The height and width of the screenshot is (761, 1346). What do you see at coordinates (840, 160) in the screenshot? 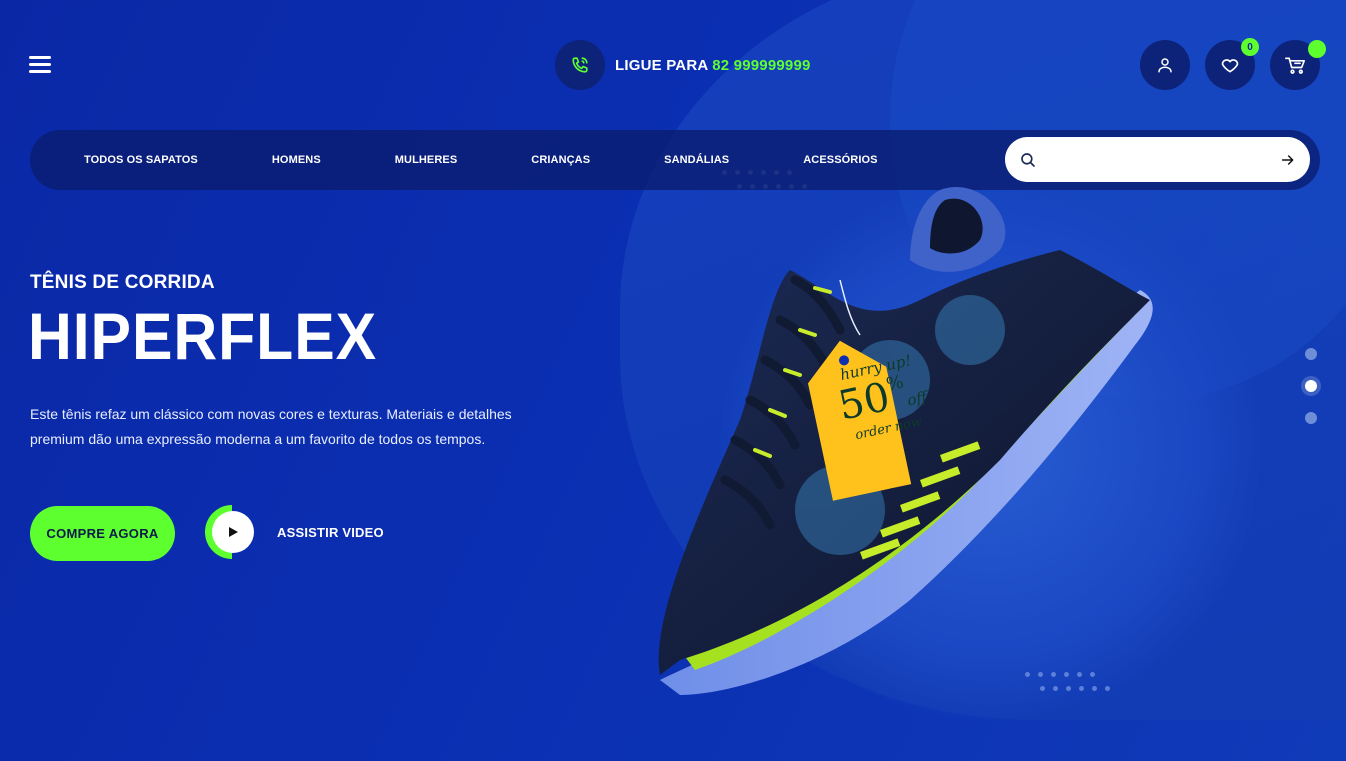
I see `nav-item-accessories: ACESSÓRIOS` at bounding box center [840, 160].